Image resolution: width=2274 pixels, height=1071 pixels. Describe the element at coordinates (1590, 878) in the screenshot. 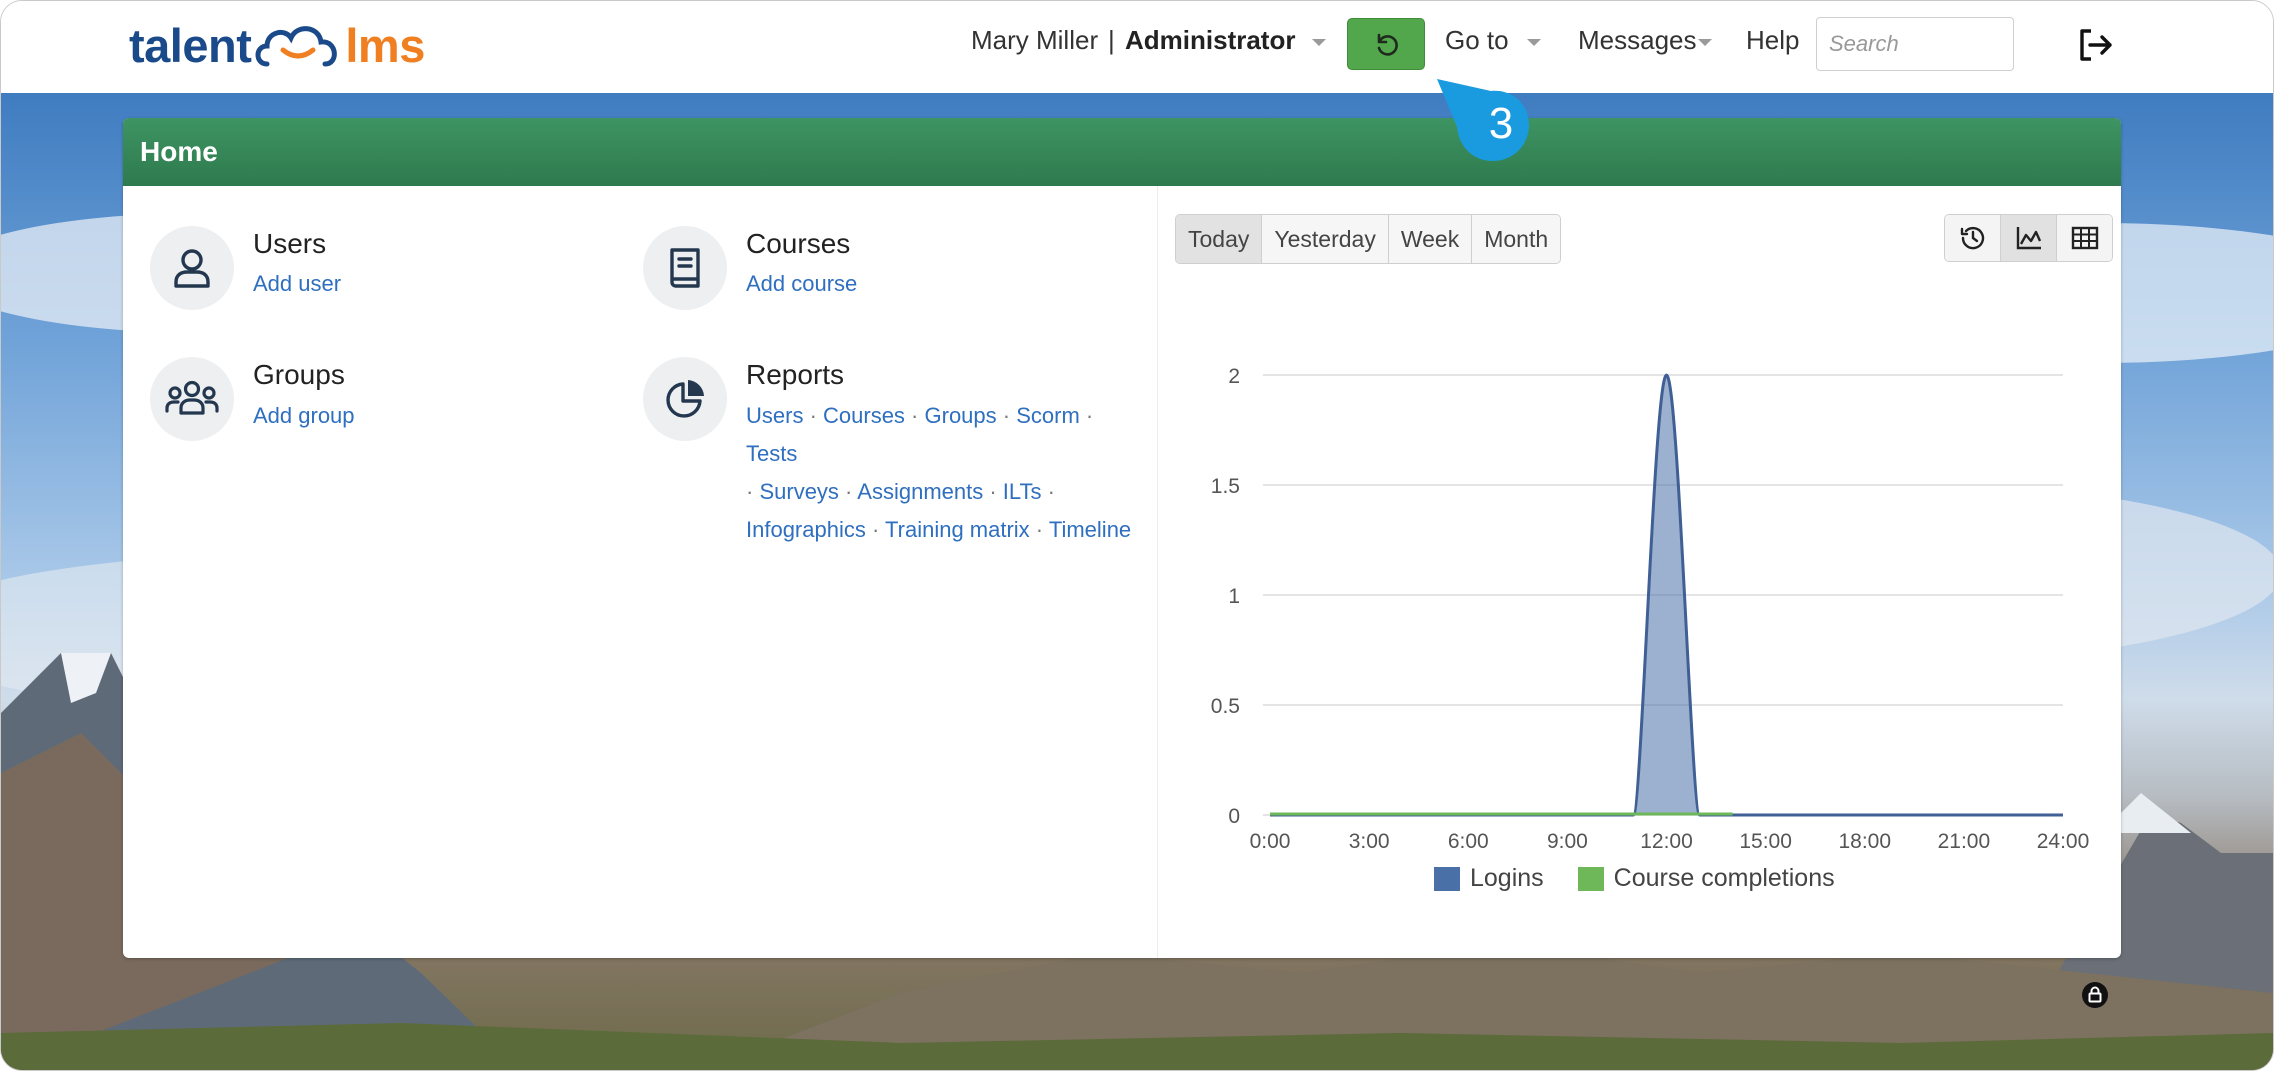

I see `legend-swatch-course-completions` at that location.